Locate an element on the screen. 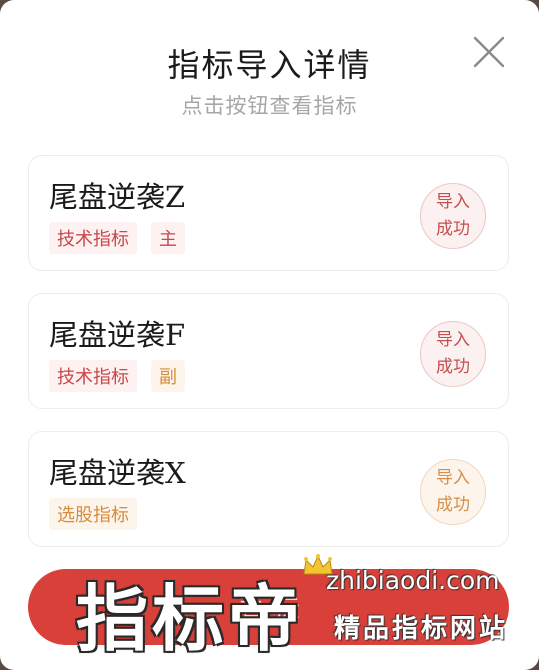 The width and height of the screenshot is (539, 670). watermark-brand: 指标帝 is located at coordinates (190, 619).